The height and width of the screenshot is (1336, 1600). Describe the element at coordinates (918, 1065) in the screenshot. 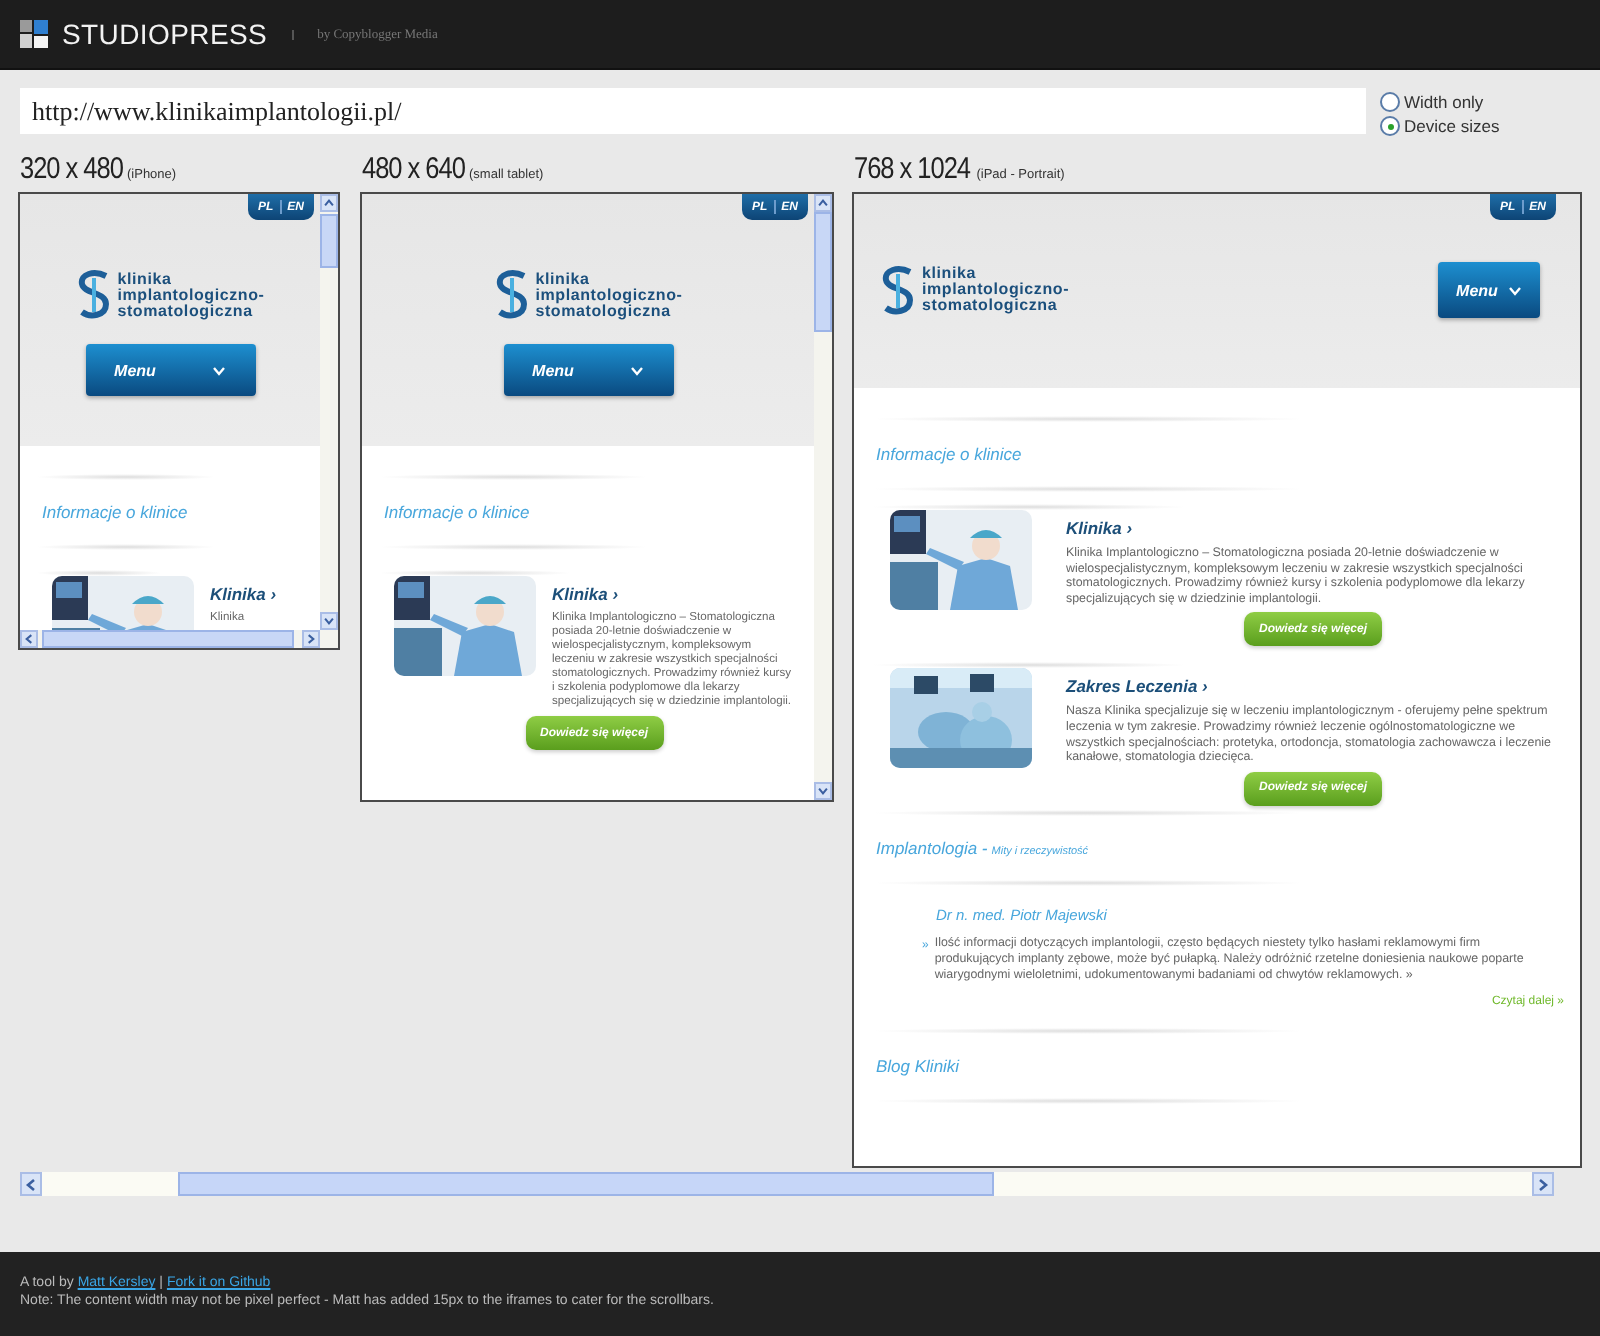

I see `section-heading: Blog Kliniki` at that location.